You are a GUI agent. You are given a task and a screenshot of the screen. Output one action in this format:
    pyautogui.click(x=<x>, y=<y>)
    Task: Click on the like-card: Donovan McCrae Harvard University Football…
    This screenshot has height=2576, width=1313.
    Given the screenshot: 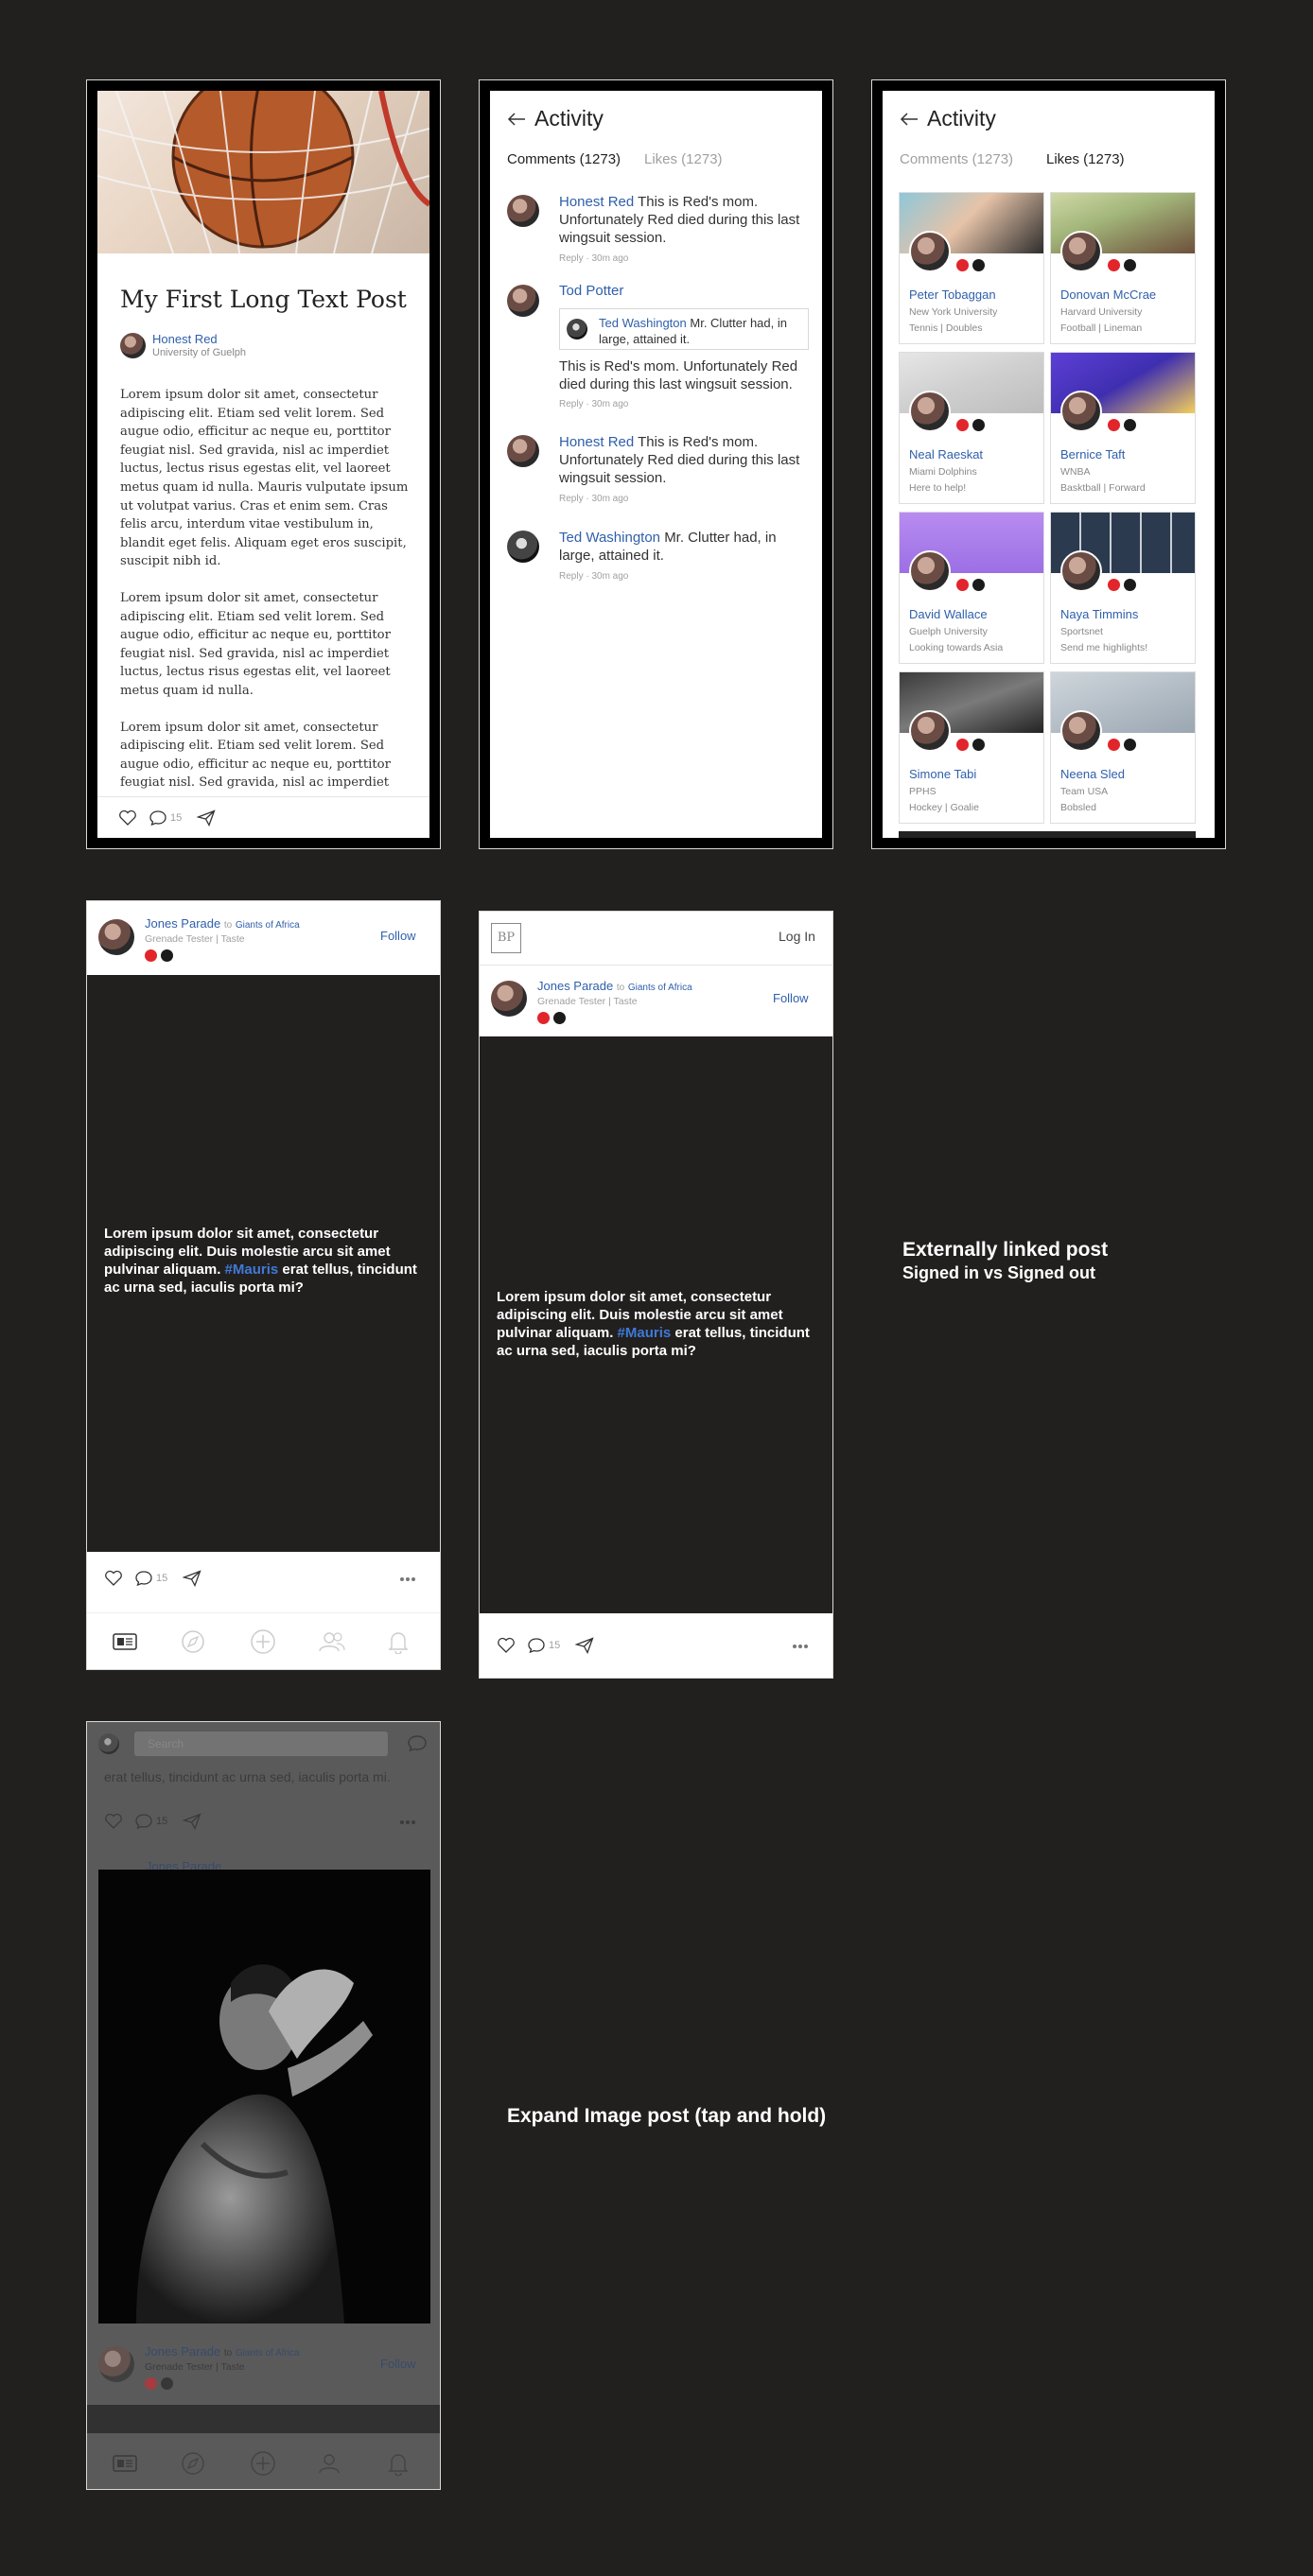 What is the action you would take?
    pyautogui.click(x=1123, y=268)
    